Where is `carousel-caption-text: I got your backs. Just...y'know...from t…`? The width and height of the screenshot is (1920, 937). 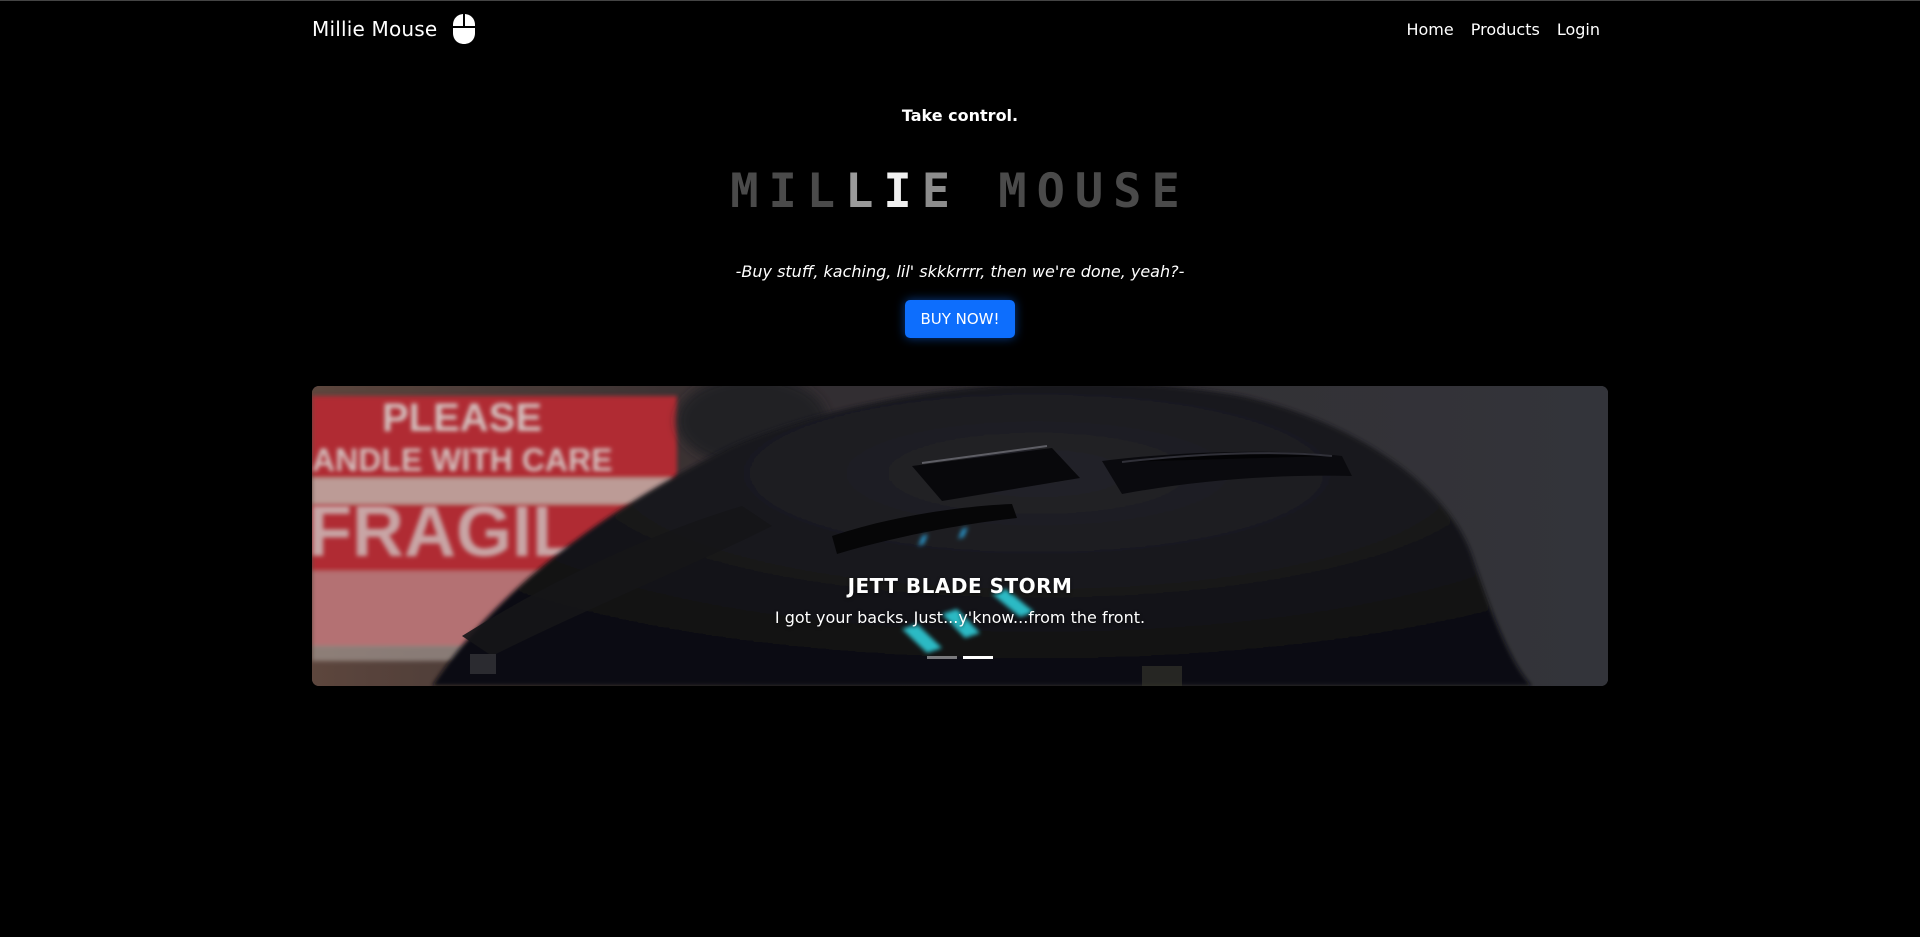 carousel-caption-text: I got your backs. Just...y'know...from t… is located at coordinates (960, 617).